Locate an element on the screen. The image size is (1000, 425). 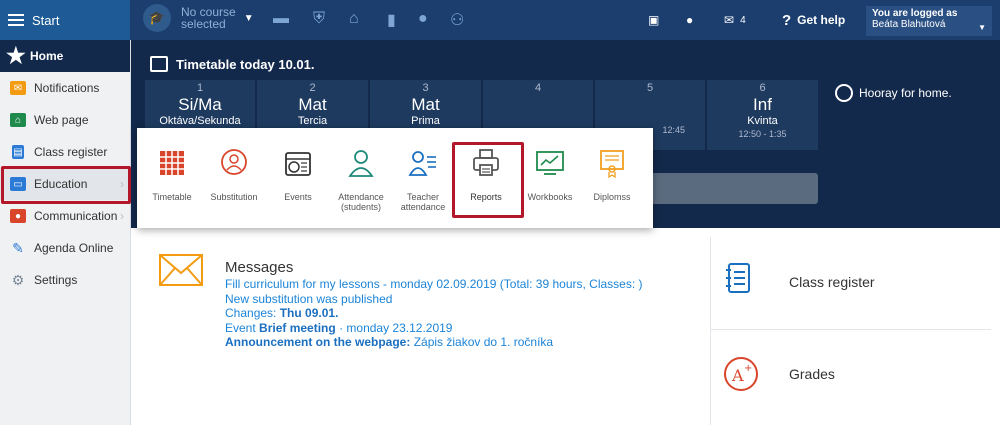
register-book-icon is located at coordinates (738, 278).